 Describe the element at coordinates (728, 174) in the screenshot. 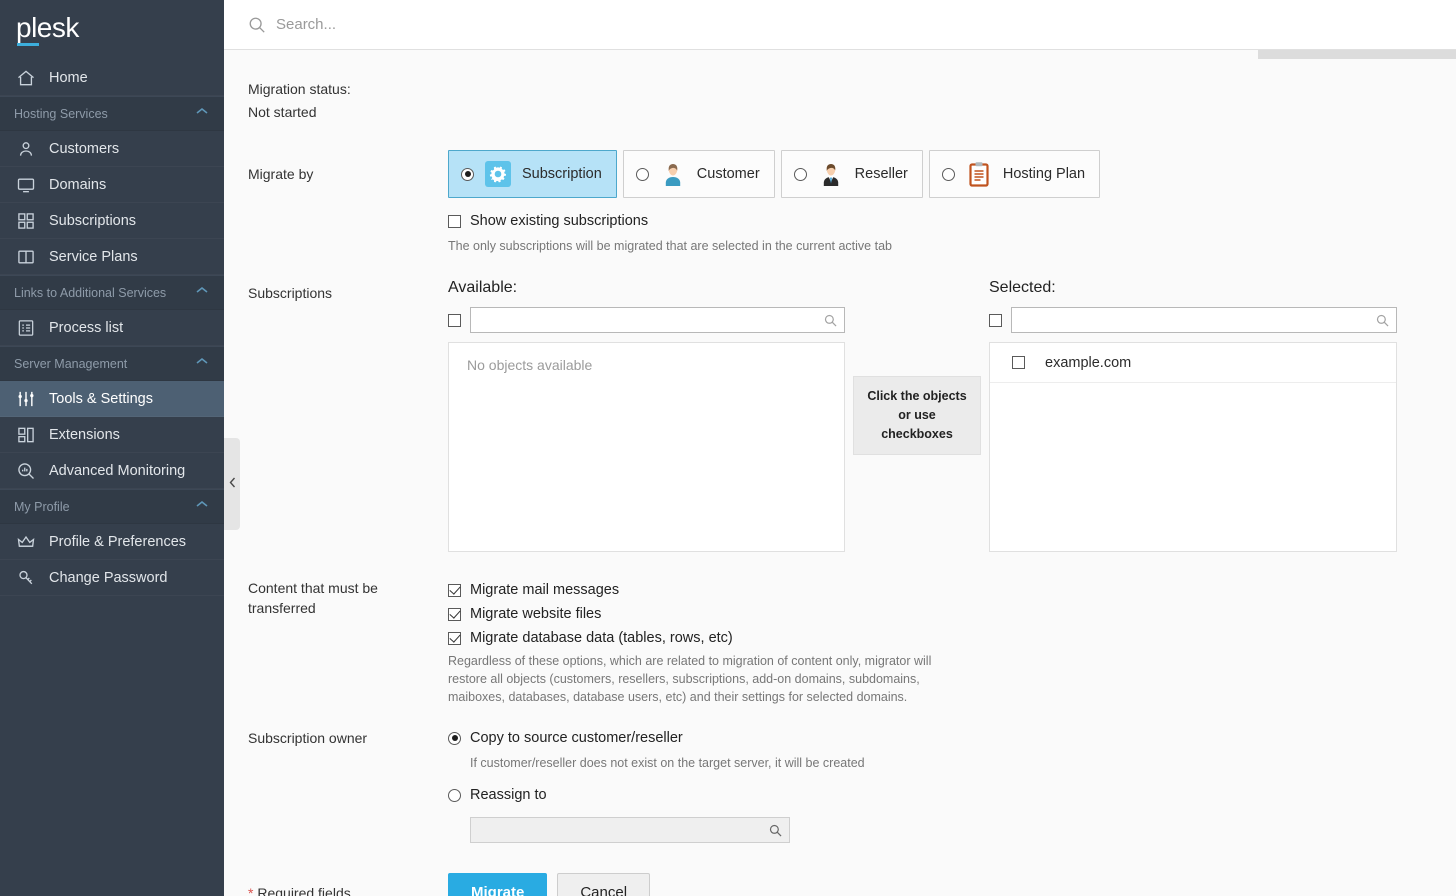

I see `tab-customer-label: Customer` at that location.